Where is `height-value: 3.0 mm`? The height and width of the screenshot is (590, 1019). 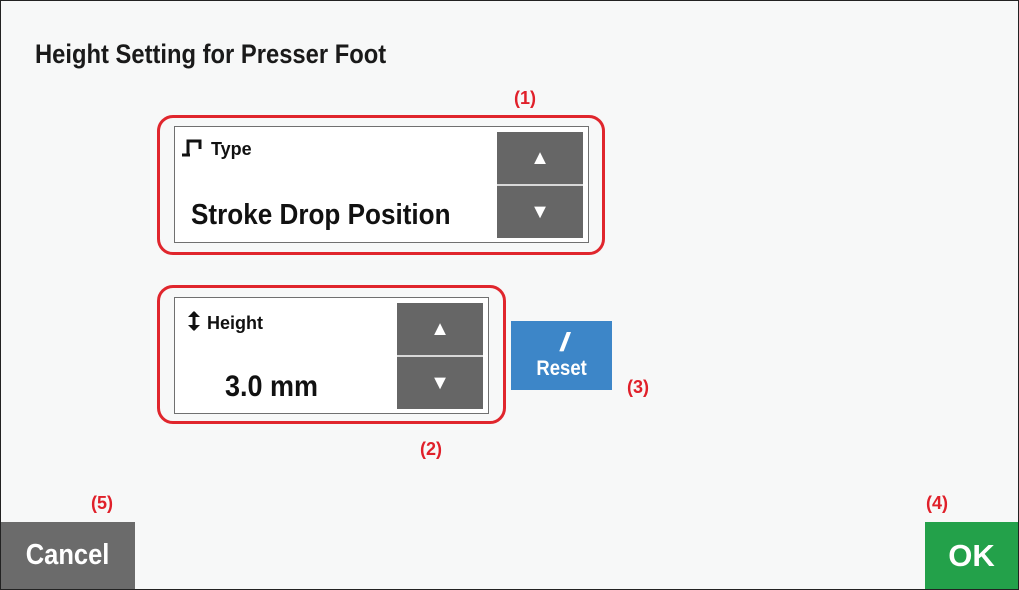 height-value: 3.0 mm is located at coordinates (272, 386).